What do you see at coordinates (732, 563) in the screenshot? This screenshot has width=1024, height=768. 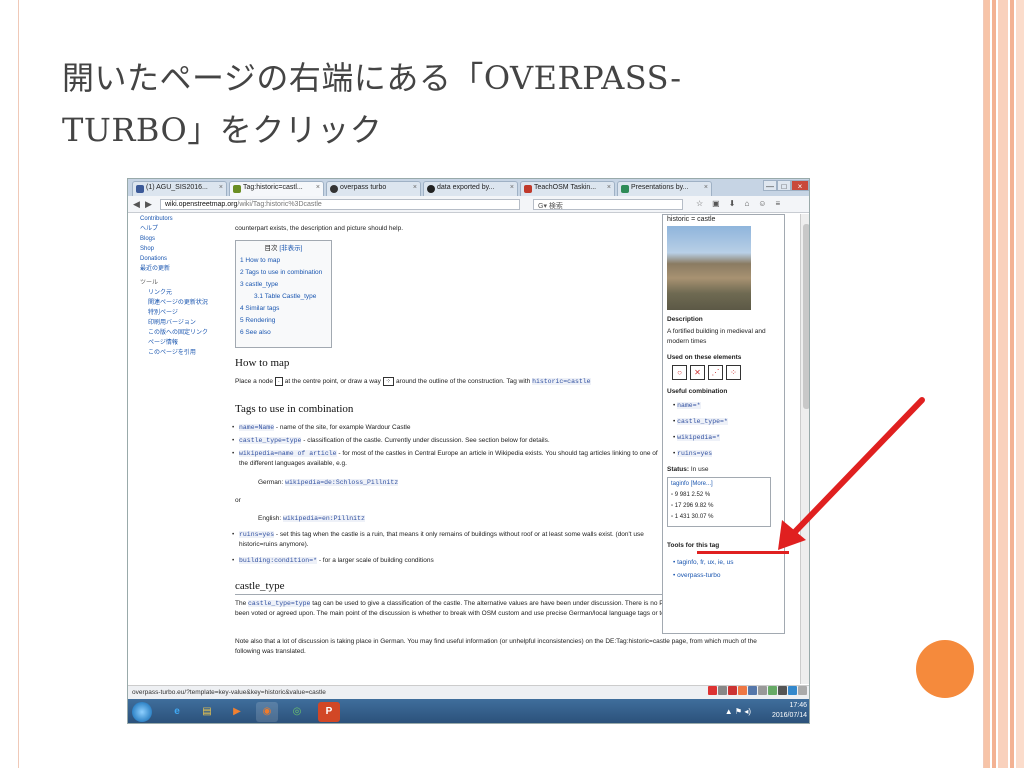 I see `tool-link-taginfo: • taginfo, fr, ux, ie, us` at bounding box center [732, 563].